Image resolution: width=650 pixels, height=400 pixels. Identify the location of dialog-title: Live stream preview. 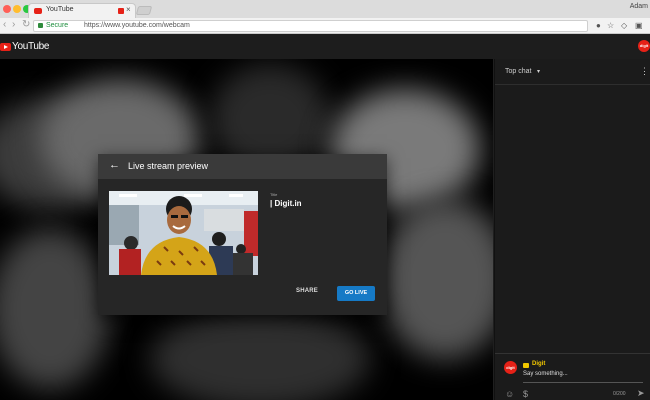
(168, 166).